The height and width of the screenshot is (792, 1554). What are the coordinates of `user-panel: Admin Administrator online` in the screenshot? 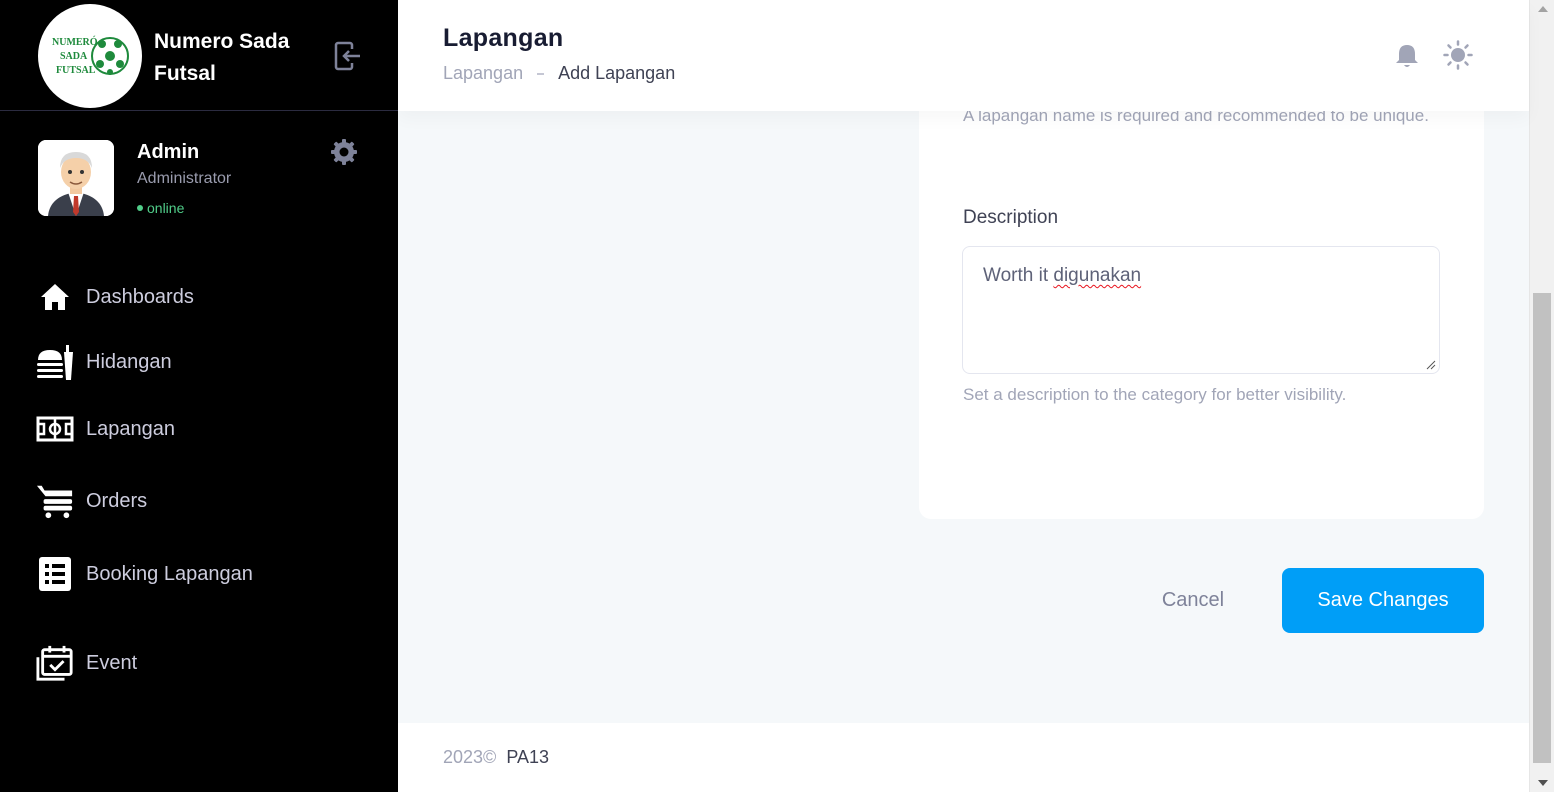 It's located at (199, 177).